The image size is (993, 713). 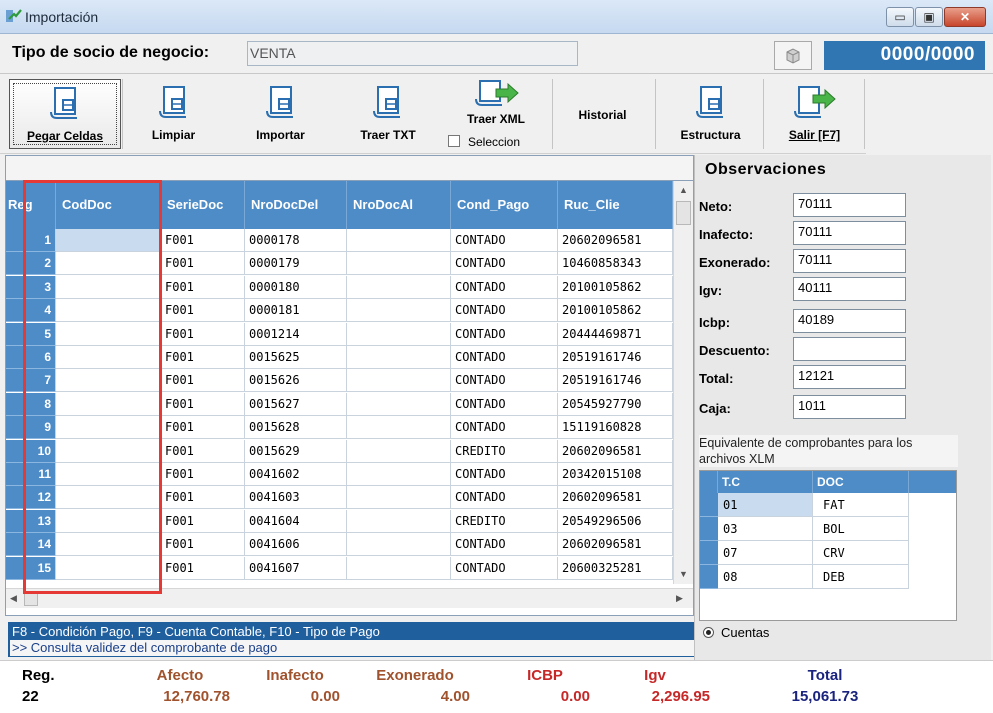 I want to click on mapping-row: 03 BOL, so click(x=828, y=529).